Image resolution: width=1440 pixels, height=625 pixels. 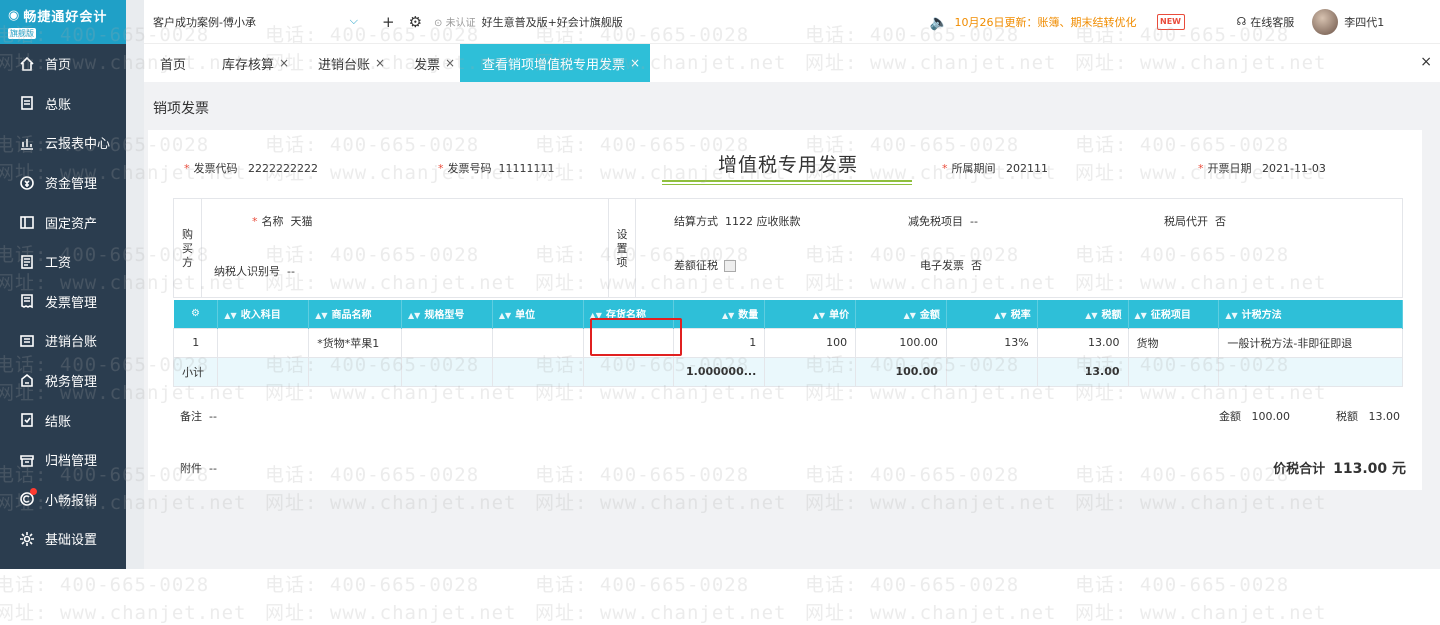 I want to click on tab-2: 进销台账 ×, so click(x=351, y=63).